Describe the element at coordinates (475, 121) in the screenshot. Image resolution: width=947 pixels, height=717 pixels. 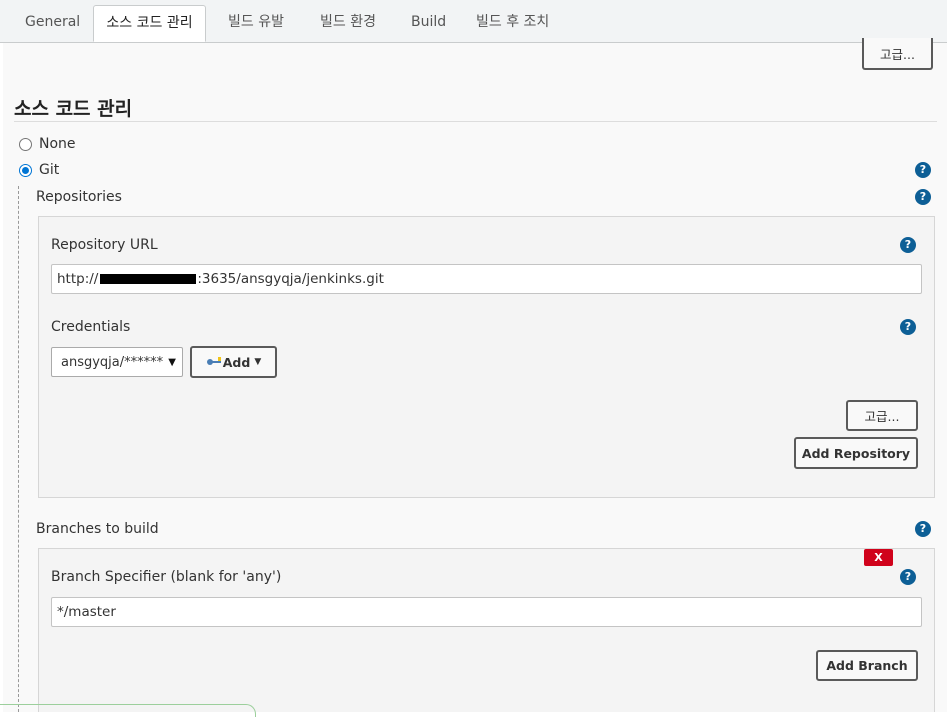
I see `section-divider` at that location.